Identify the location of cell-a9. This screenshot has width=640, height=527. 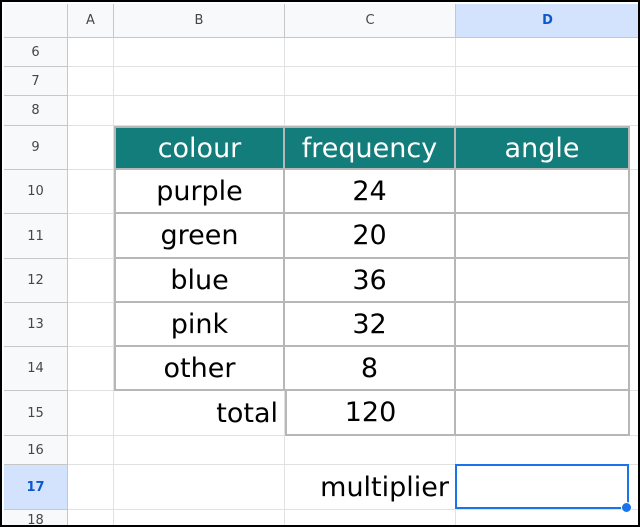
(91, 148).